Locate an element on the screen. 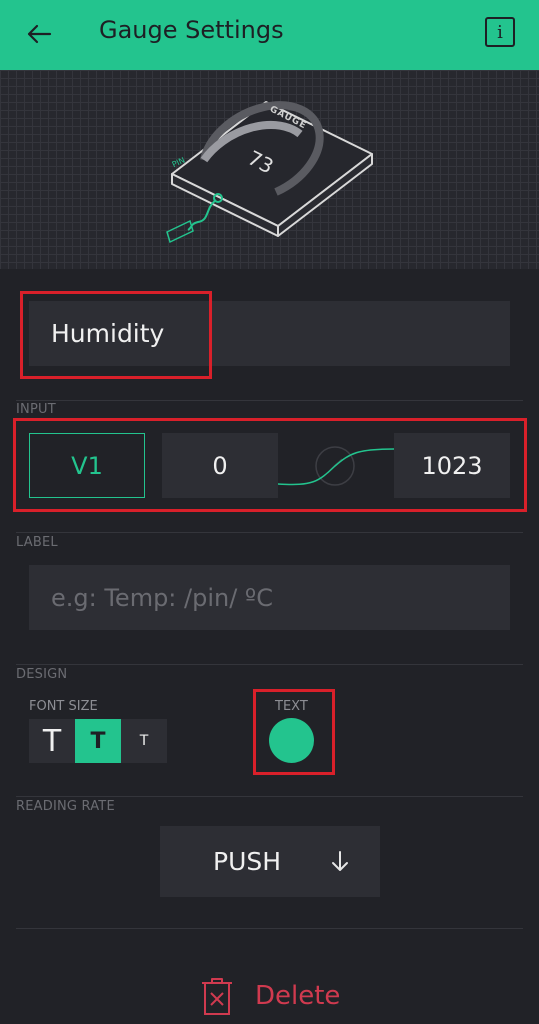 The width and height of the screenshot is (539, 1024). min-value-input: 0 is located at coordinates (220, 465).